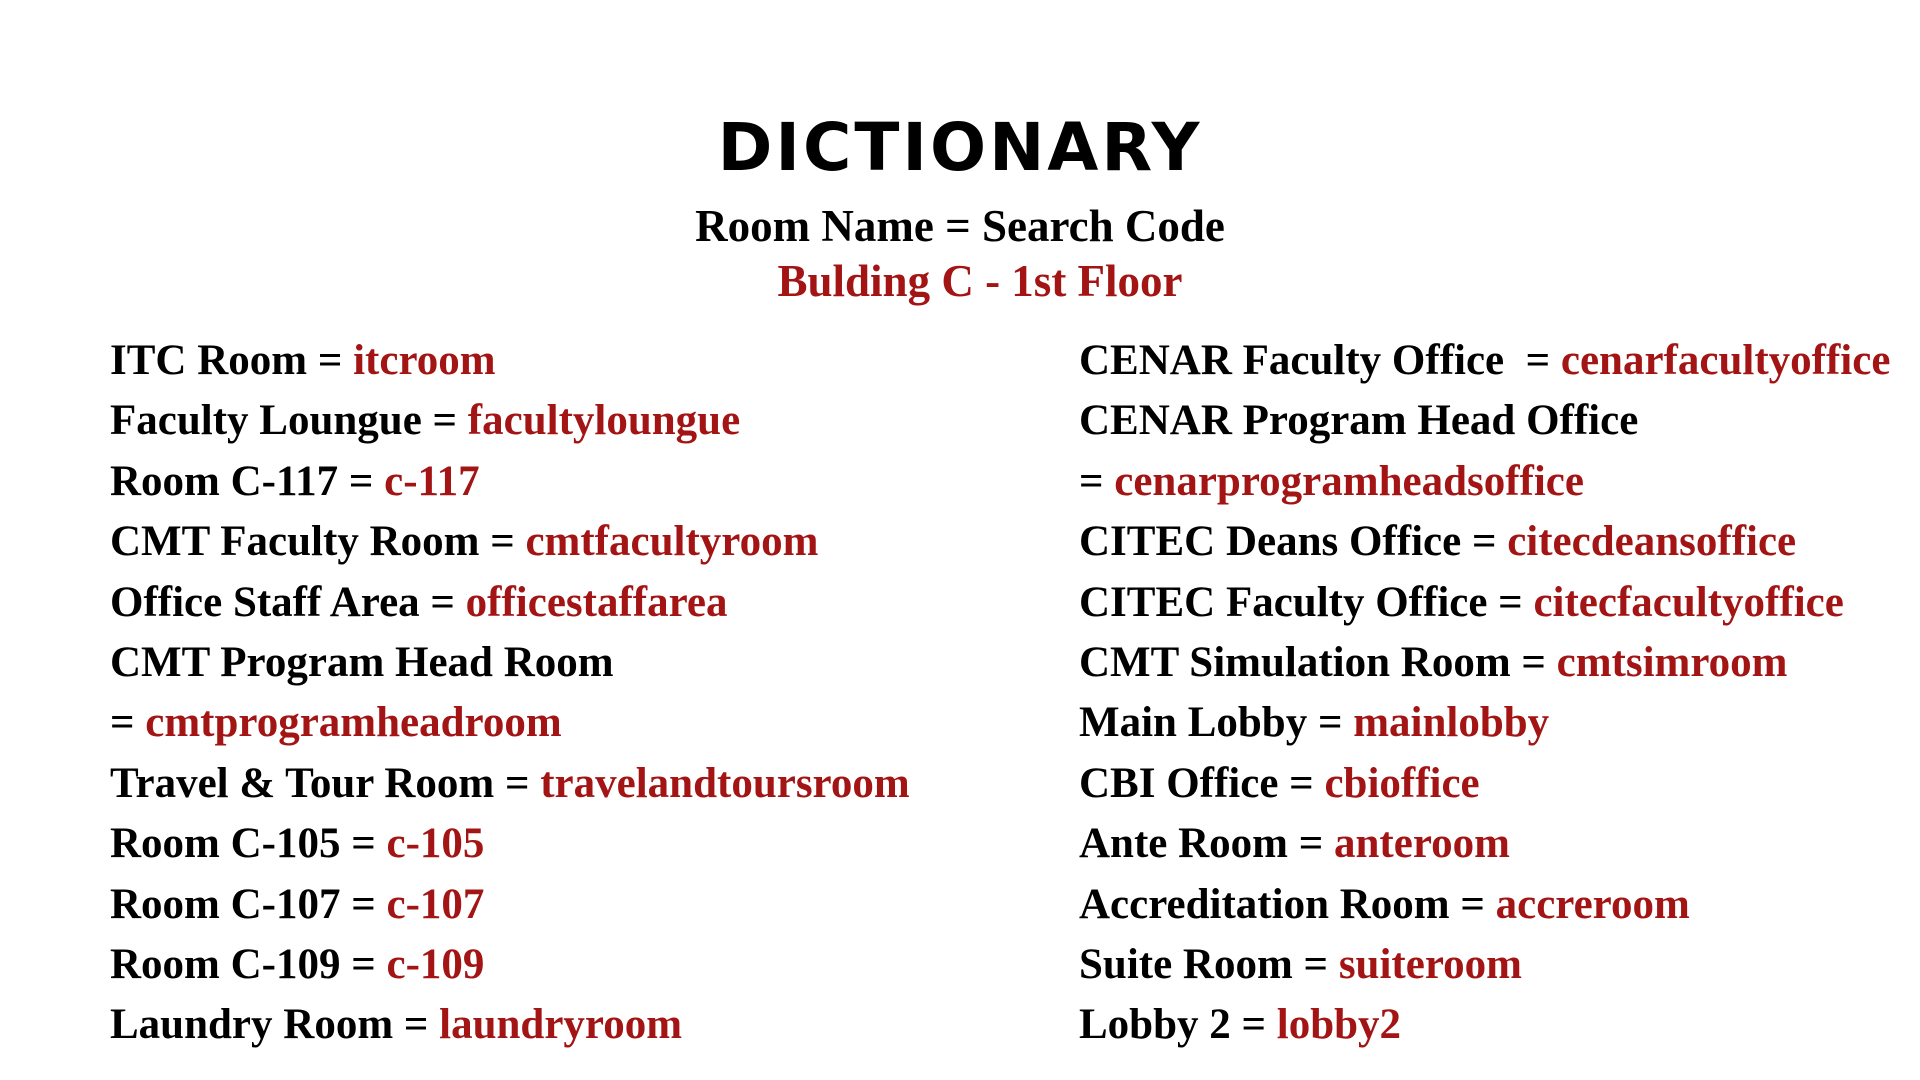  I want to click on room-name: CMT Faculty Room =, so click(318, 542).